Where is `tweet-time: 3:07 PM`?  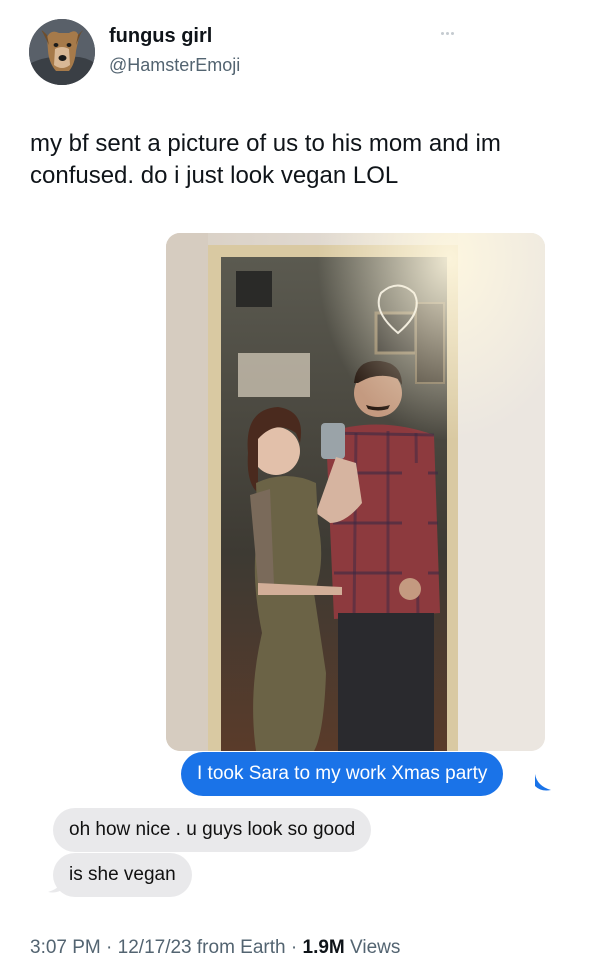 tweet-time: 3:07 PM is located at coordinates (65, 947).